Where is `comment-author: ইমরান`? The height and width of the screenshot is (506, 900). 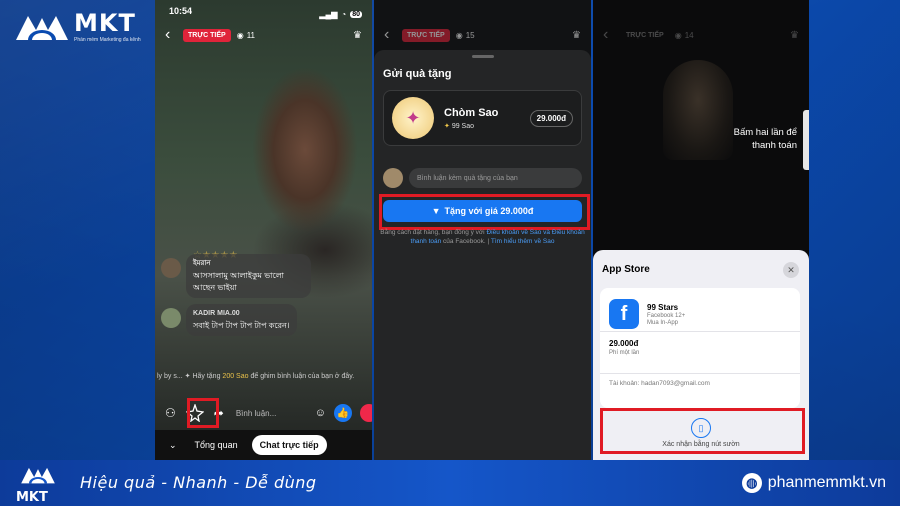
comment-author: ইমরান is located at coordinates (202, 263).